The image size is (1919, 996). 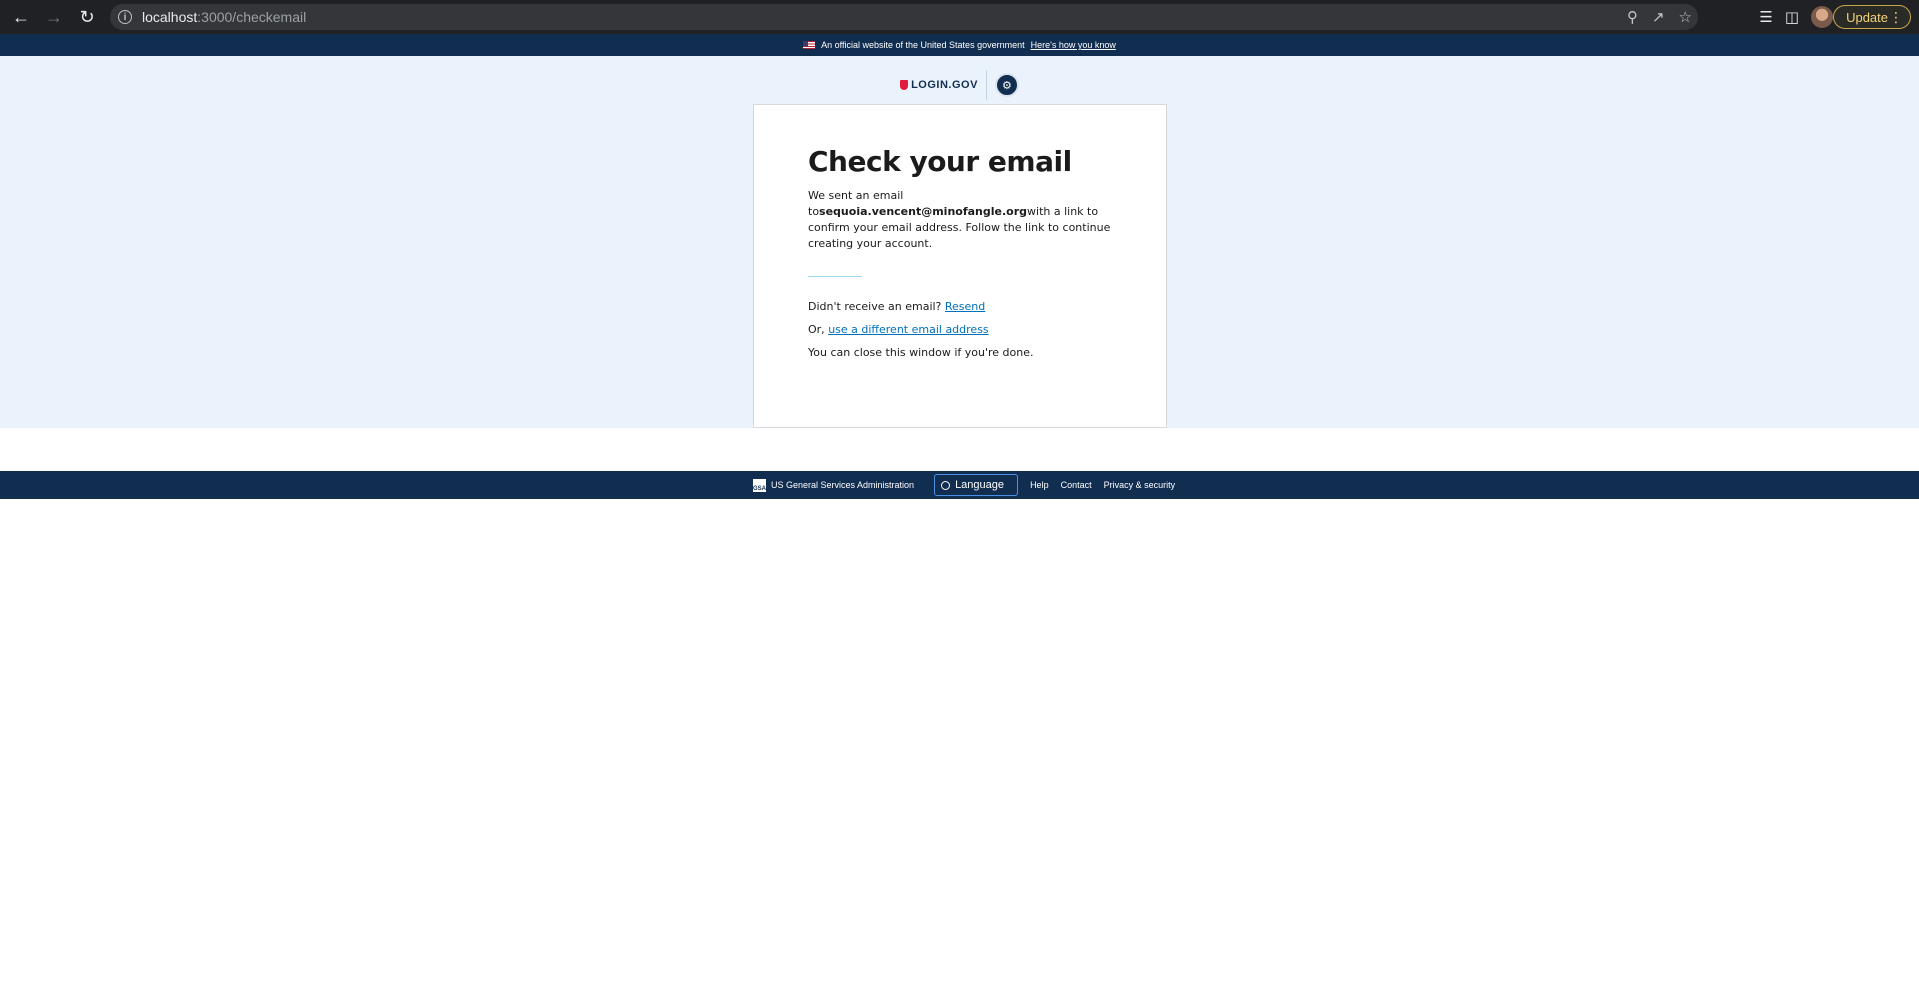 I want to click on address-bar: i localhost:3000/checkemail ⚲ ↗ ☆, so click(x=904, y=17).